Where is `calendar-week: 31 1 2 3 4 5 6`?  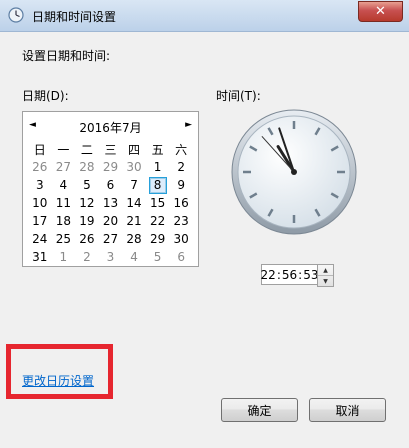
calendar-week: 31 1 2 3 4 5 6 is located at coordinates (110, 257).